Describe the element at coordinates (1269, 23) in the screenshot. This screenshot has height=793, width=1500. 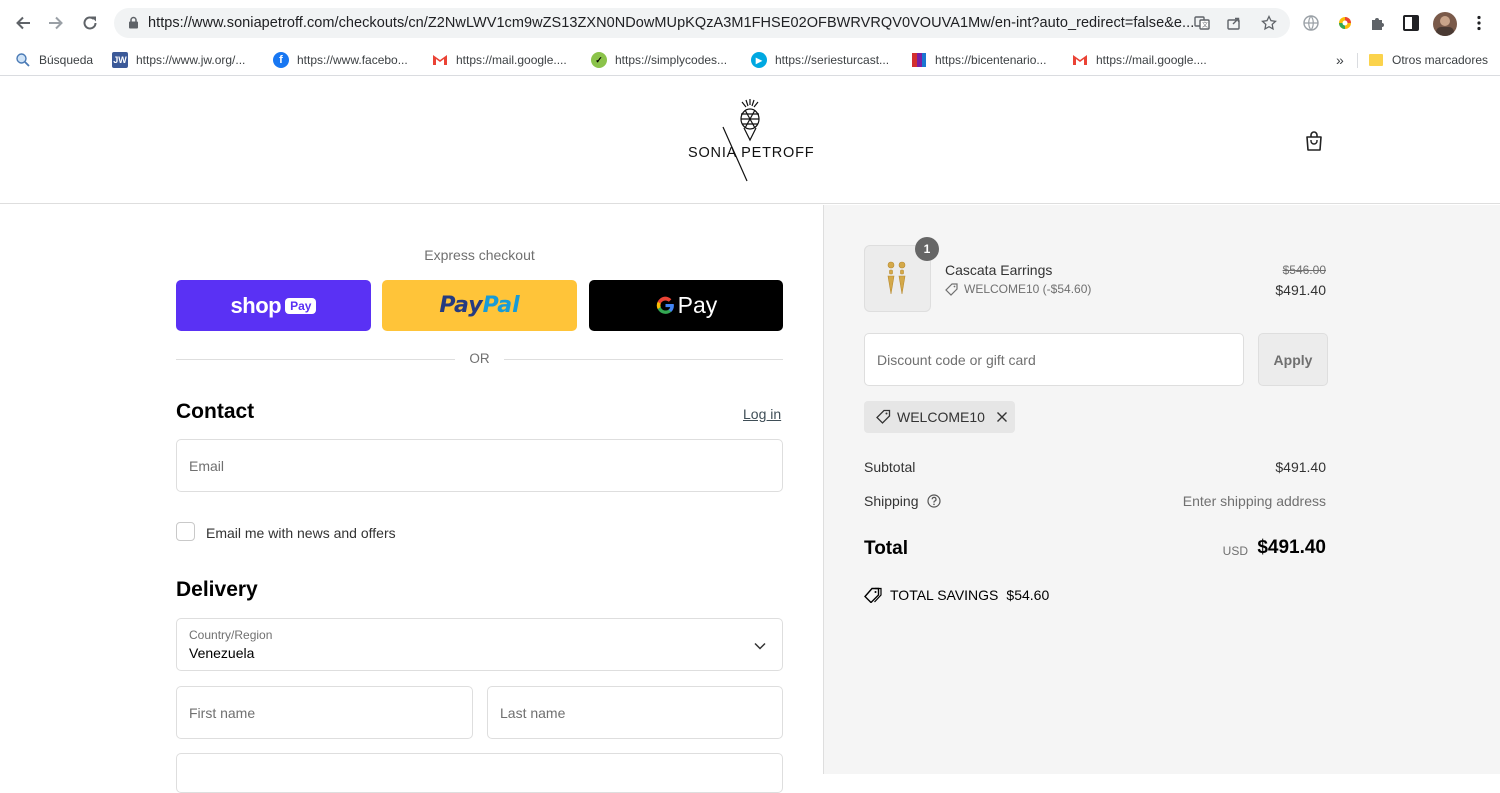
I see `bookmark-star-icon` at that location.